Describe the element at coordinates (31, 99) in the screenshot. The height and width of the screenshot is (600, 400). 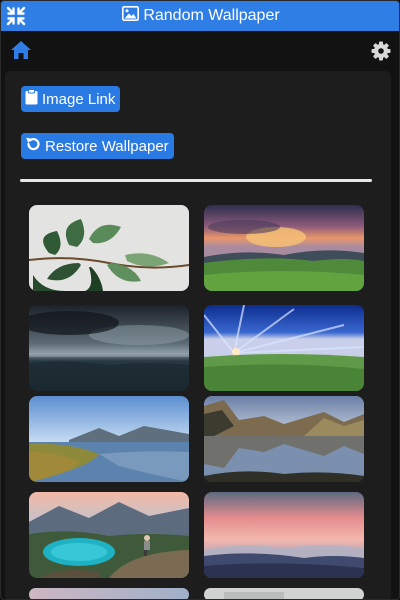
I see `clipboard-icon` at that location.